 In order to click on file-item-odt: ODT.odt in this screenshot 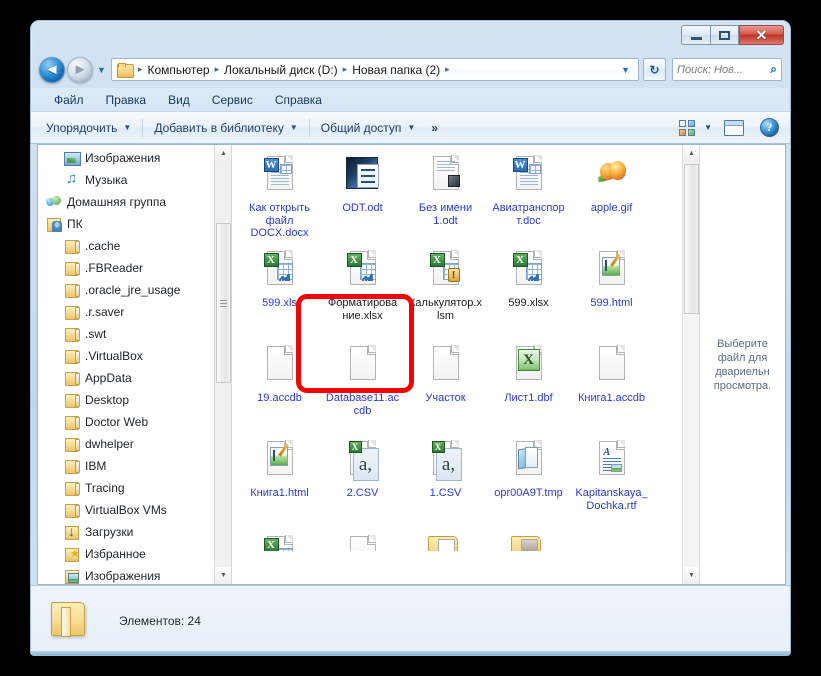, I will do `click(362, 198)`.